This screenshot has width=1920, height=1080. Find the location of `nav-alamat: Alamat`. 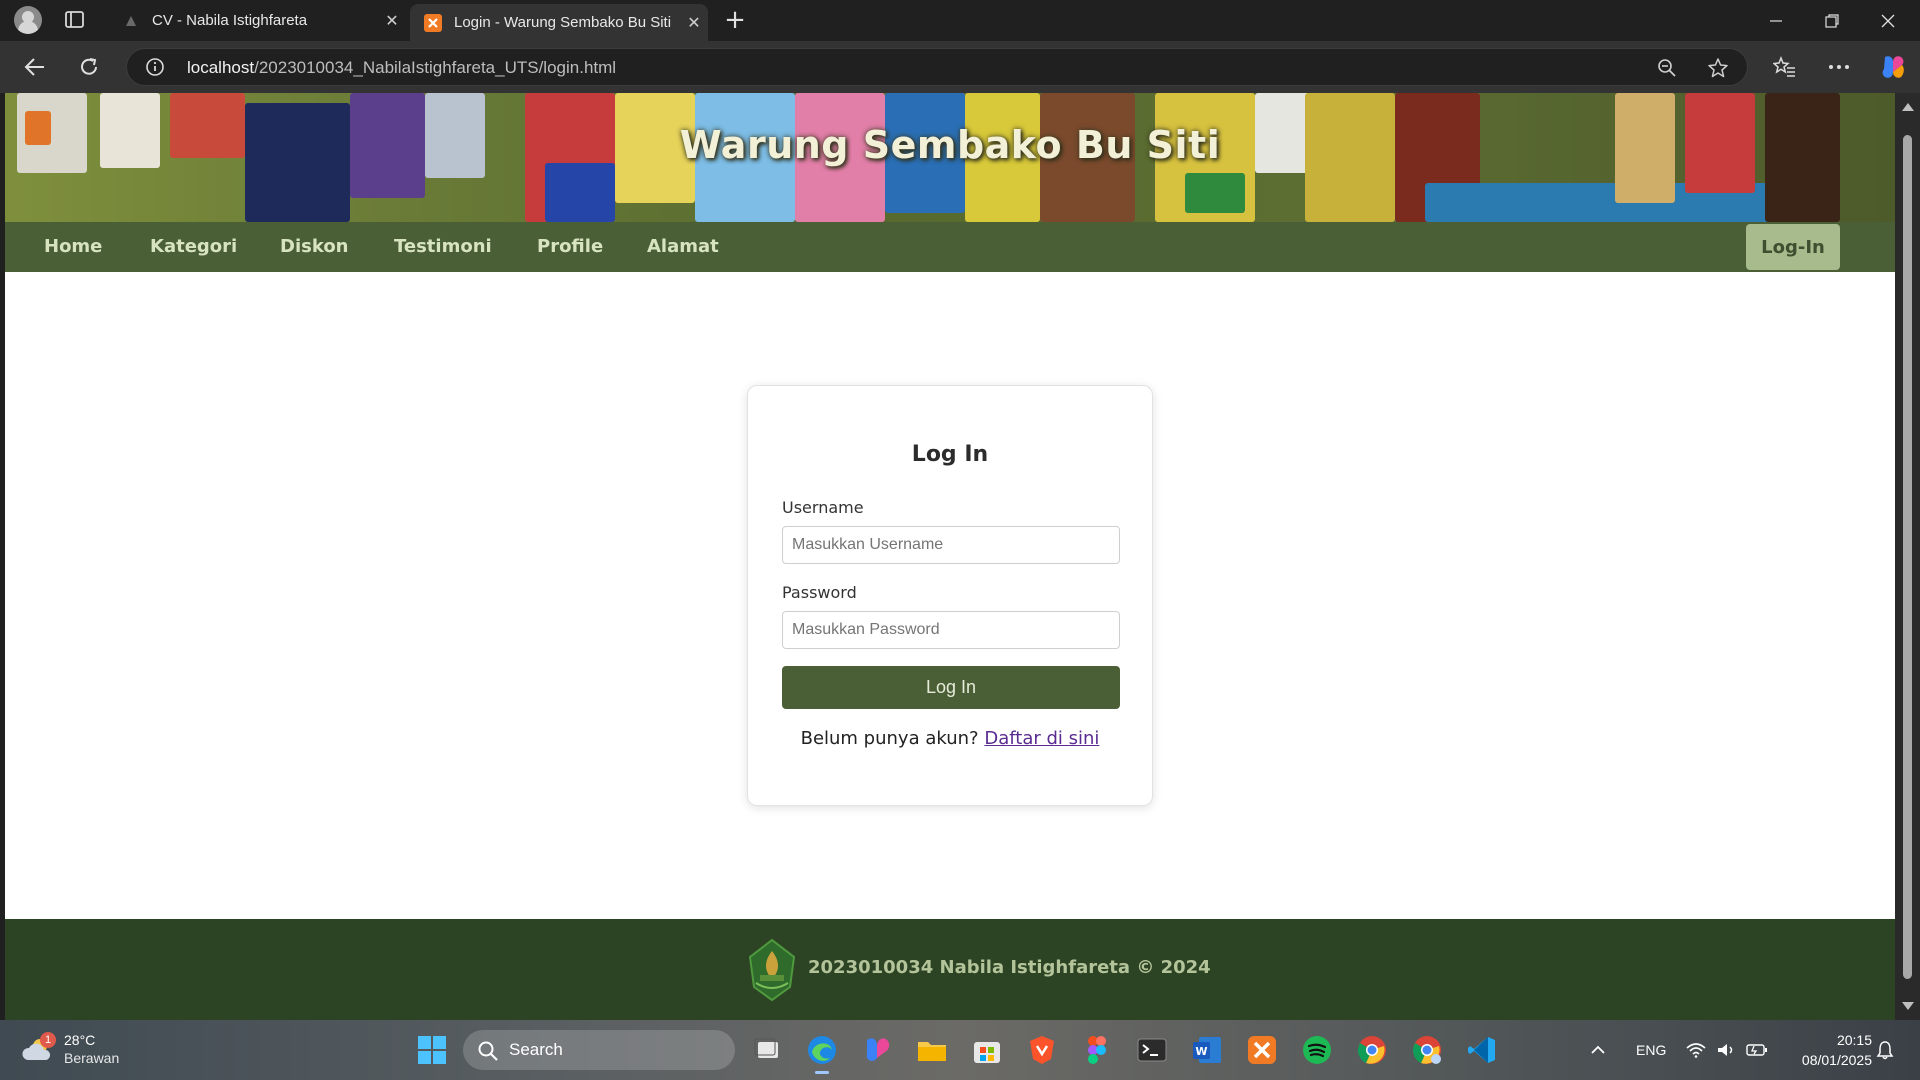

nav-alamat: Alamat is located at coordinates (683, 246).